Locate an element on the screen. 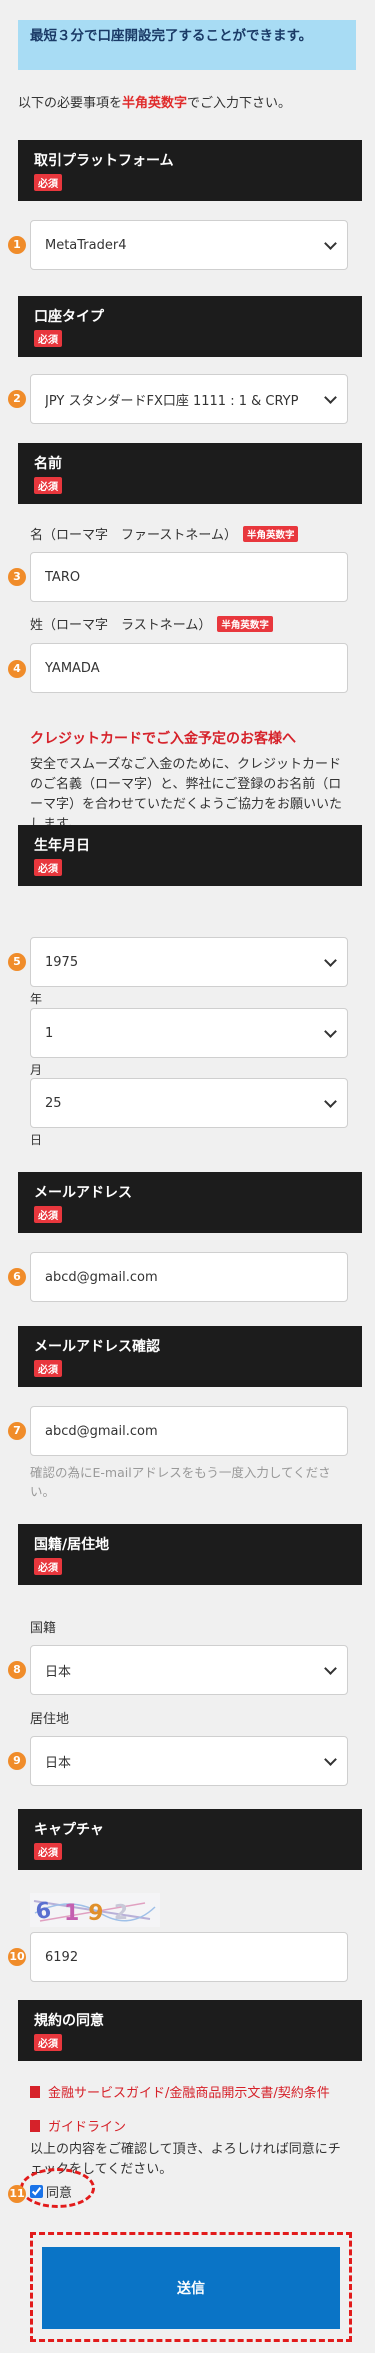  section-email-confirm-header: メールアドレス確認 必須 is located at coordinates (190, 1356).